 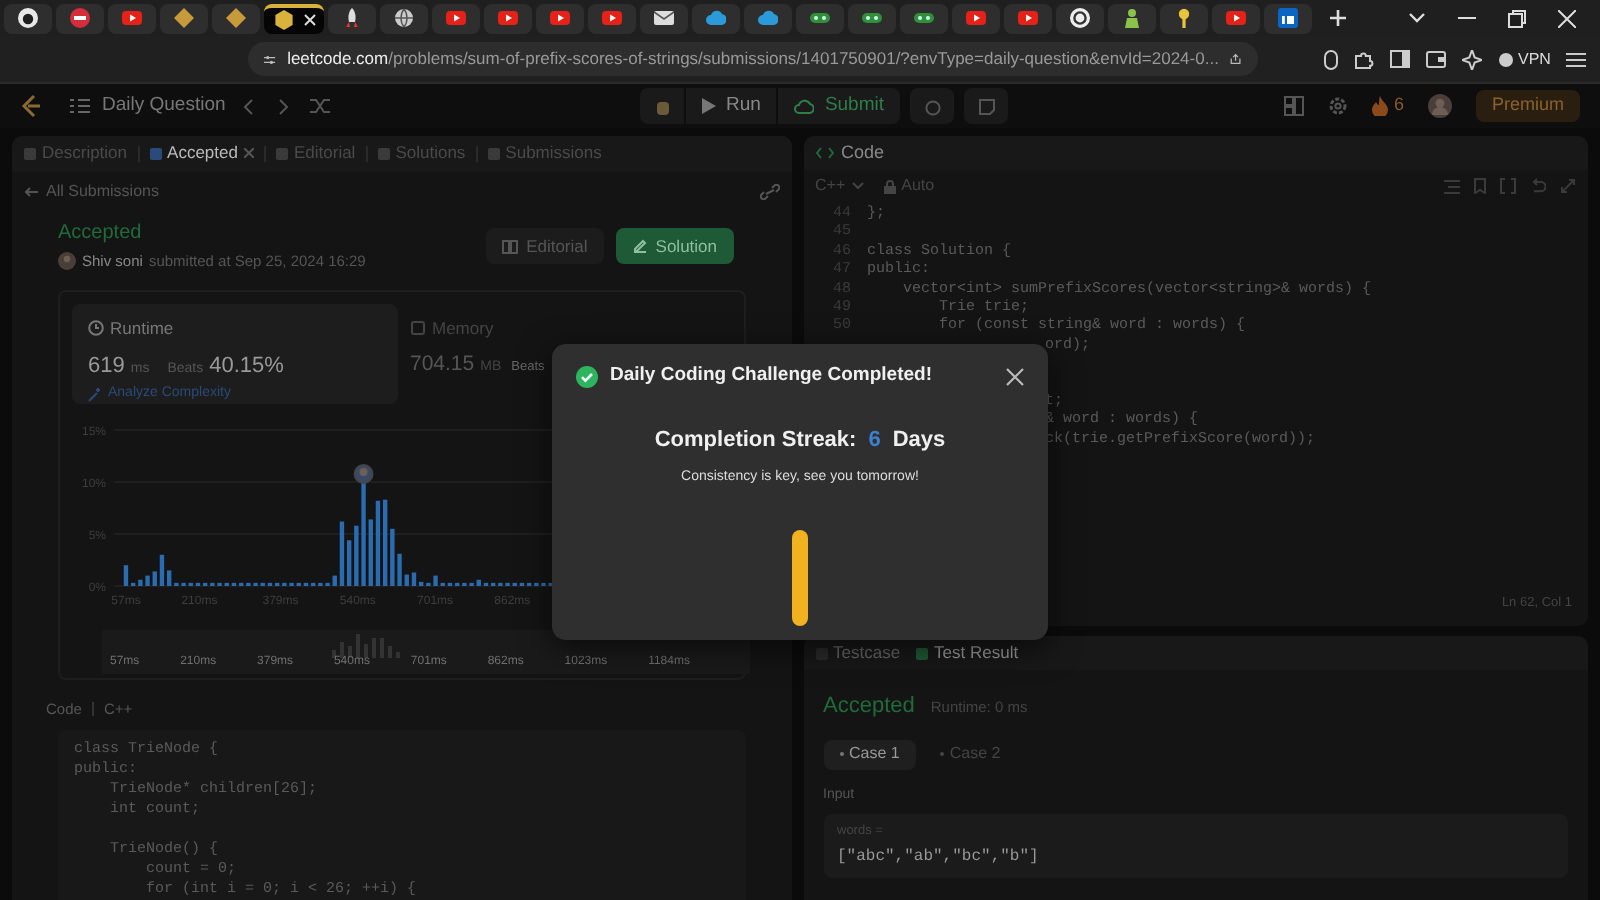 What do you see at coordinates (101, 233) in the screenshot?
I see `status-text: Accepted` at bounding box center [101, 233].